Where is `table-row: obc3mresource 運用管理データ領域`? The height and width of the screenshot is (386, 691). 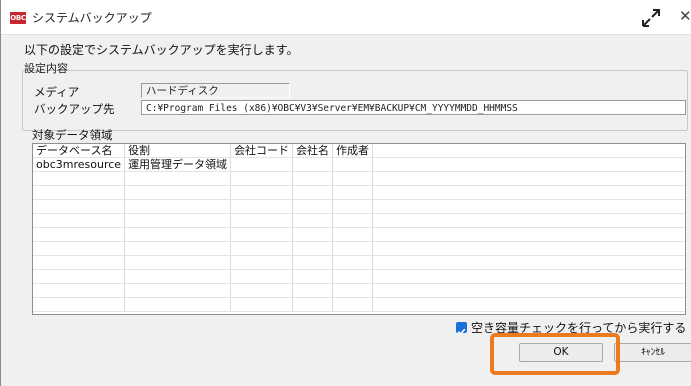 table-row: obc3mresource 運用管理データ領域 is located at coordinates (359, 164).